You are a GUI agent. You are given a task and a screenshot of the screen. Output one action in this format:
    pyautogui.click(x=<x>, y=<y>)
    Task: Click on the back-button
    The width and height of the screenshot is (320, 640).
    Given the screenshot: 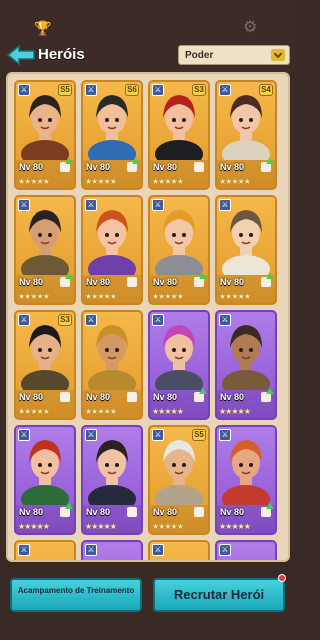 What is the action you would take?
    pyautogui.click(x=21, y=55)
    